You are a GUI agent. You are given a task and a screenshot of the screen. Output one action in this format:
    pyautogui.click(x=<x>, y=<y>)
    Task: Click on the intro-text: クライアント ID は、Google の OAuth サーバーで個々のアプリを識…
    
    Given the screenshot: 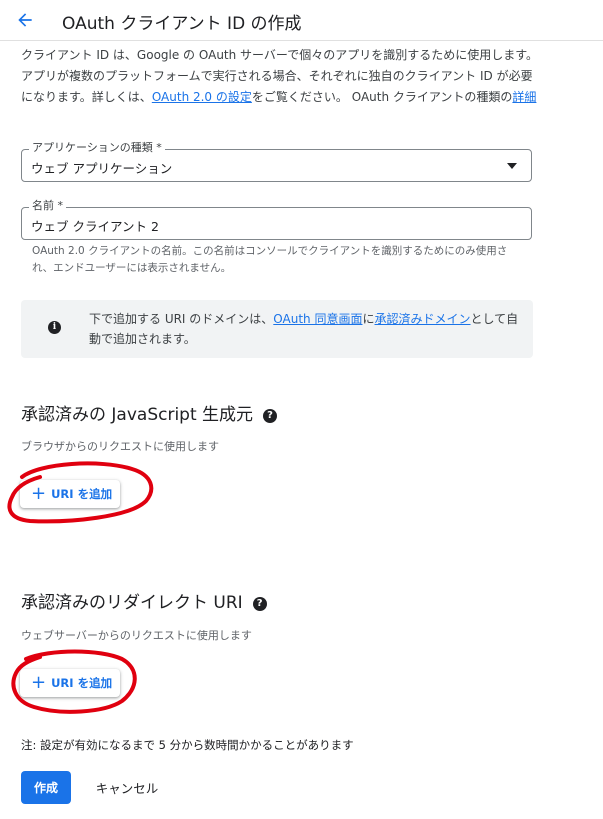 What is the action you would take?
    pyautogui.click(x=281, y=76)
    